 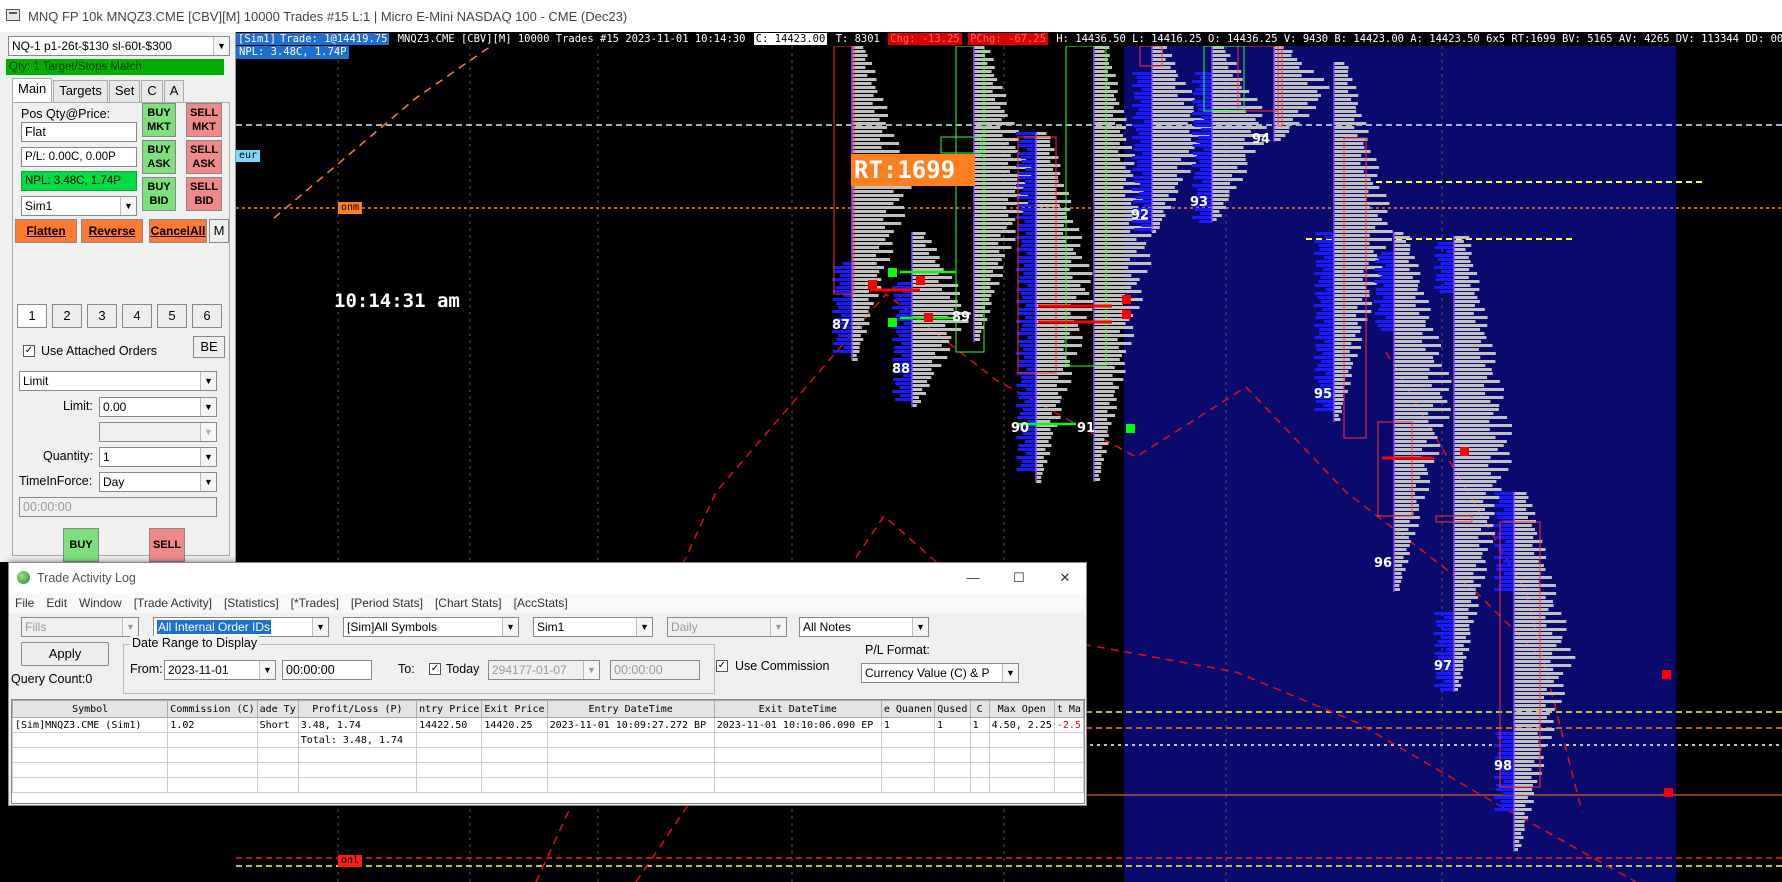 I want to click on tab-main: Main, so click(x=32, y=90).